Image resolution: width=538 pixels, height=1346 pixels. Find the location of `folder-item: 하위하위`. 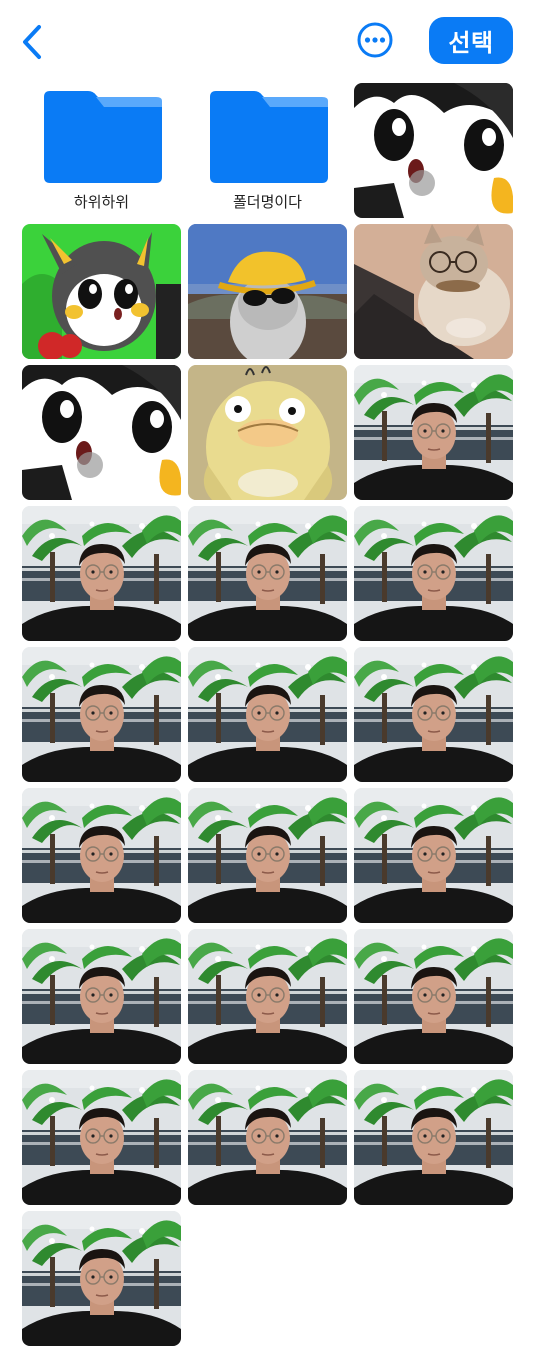

folder-item: 하위하위 is located at coordinates (101, 150).